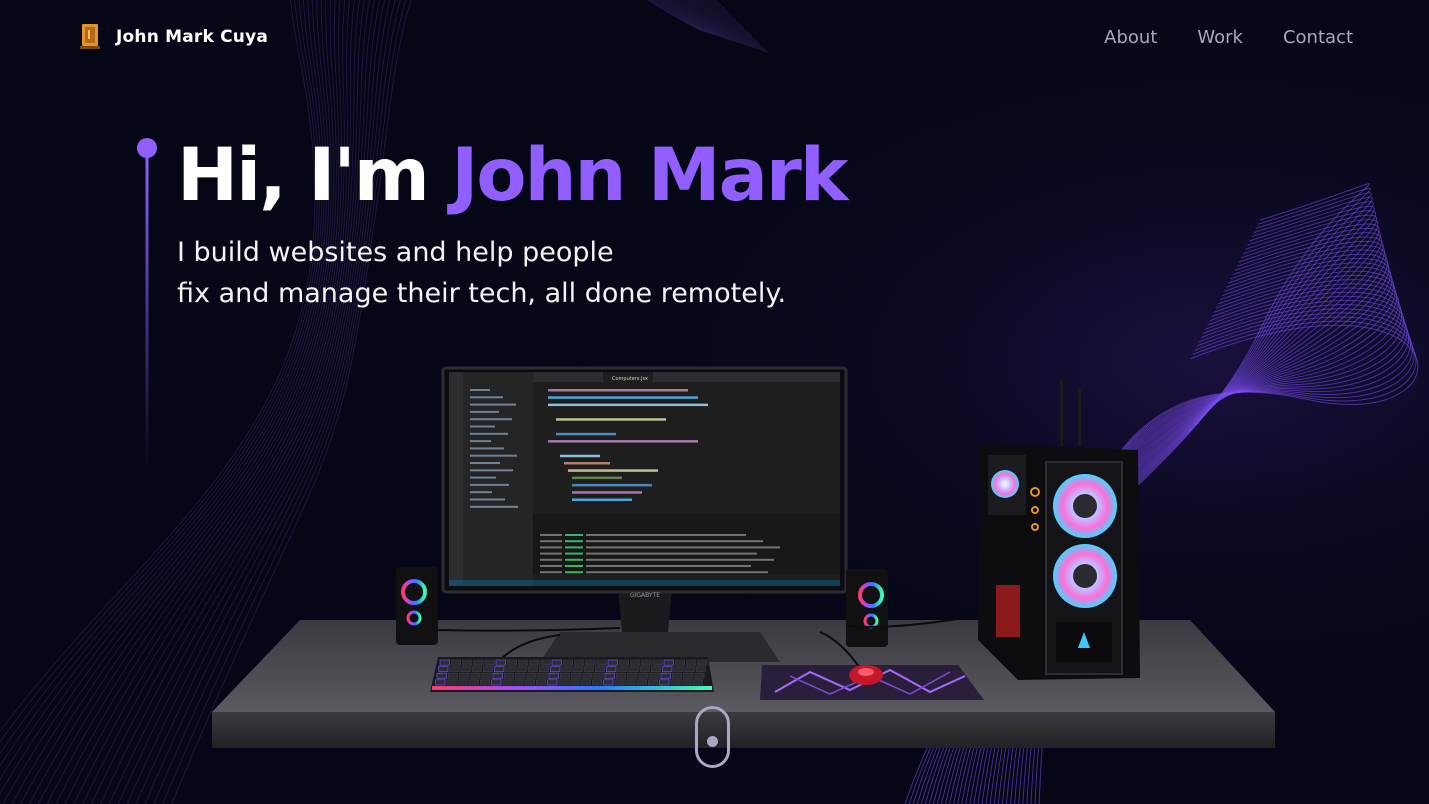 This screenshot has height=804, width=1429. Describe the element at coordinates (572, 674) in the screenshot. I see `keyboard` at that location.